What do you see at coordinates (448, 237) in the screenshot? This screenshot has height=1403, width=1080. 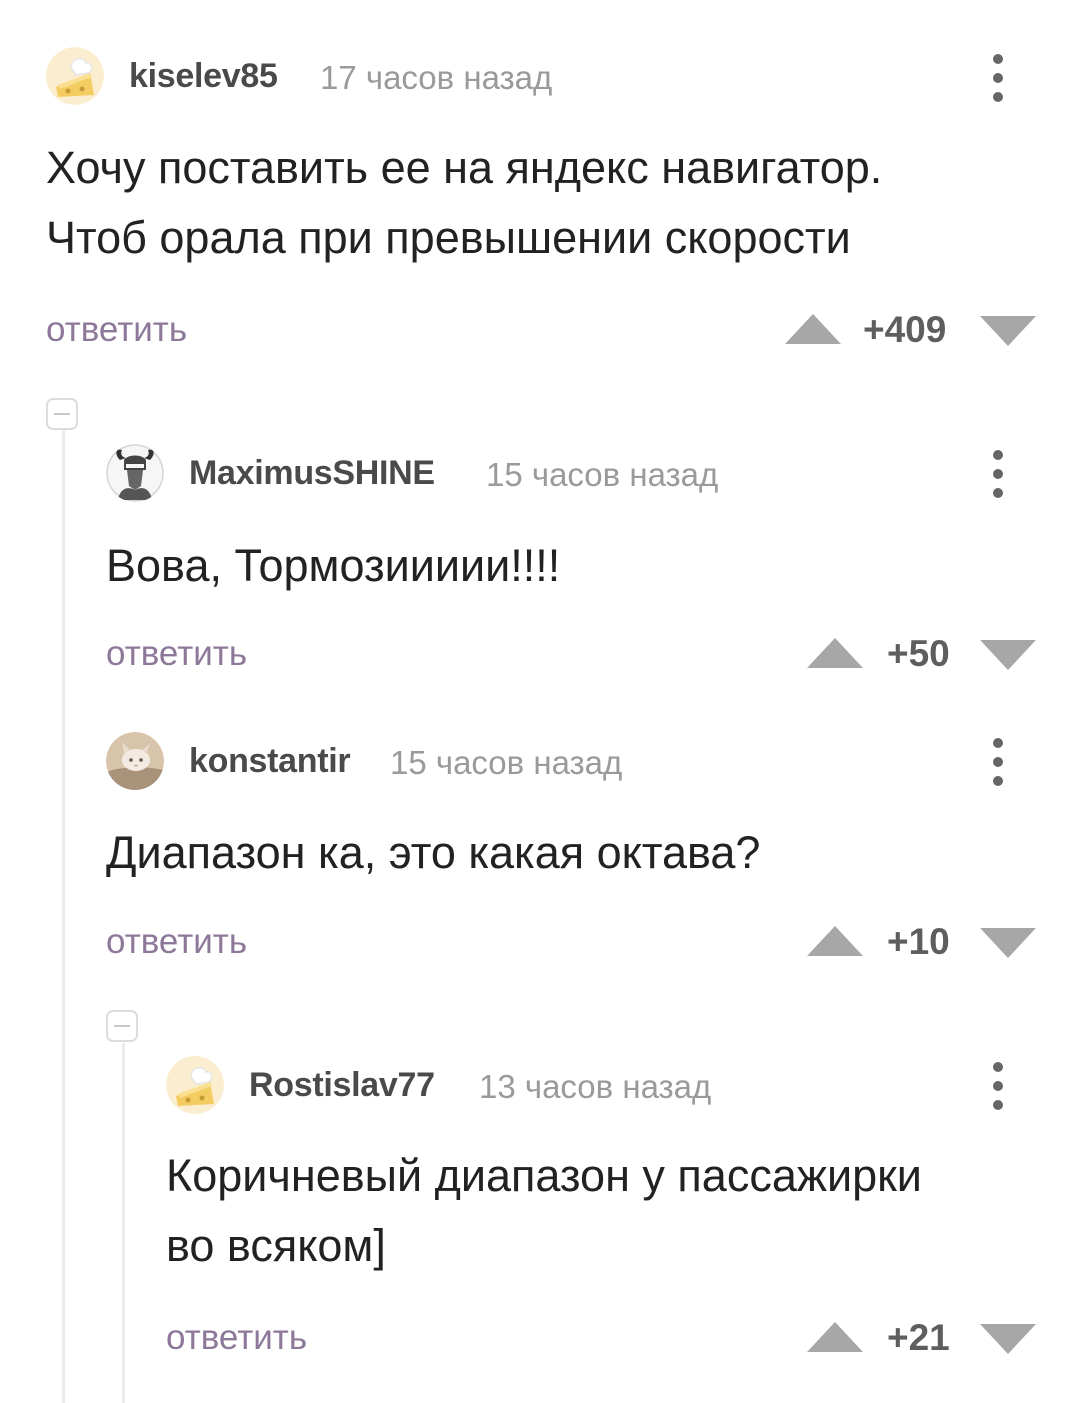 I see `comment-text-line: Чтоб орала при превышении скорости` at bounding box center [448, 237].